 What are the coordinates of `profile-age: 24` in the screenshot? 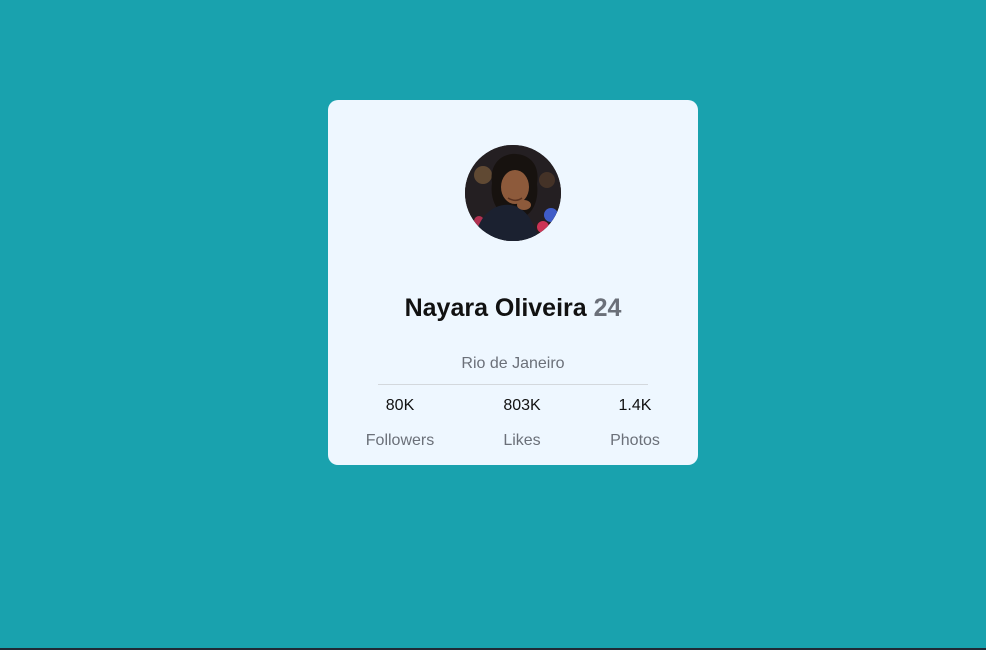 It's located at (607, 308).